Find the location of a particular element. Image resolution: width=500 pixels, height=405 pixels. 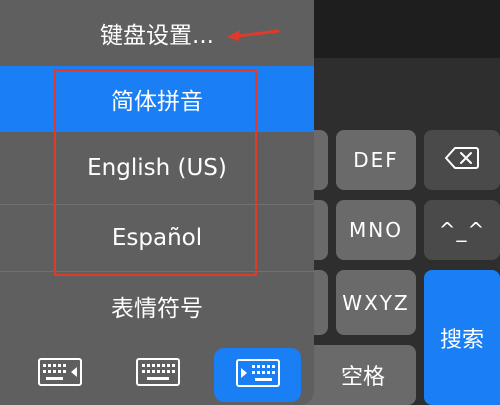

annotation-arrow-icon is located at coordinates (253, 35).